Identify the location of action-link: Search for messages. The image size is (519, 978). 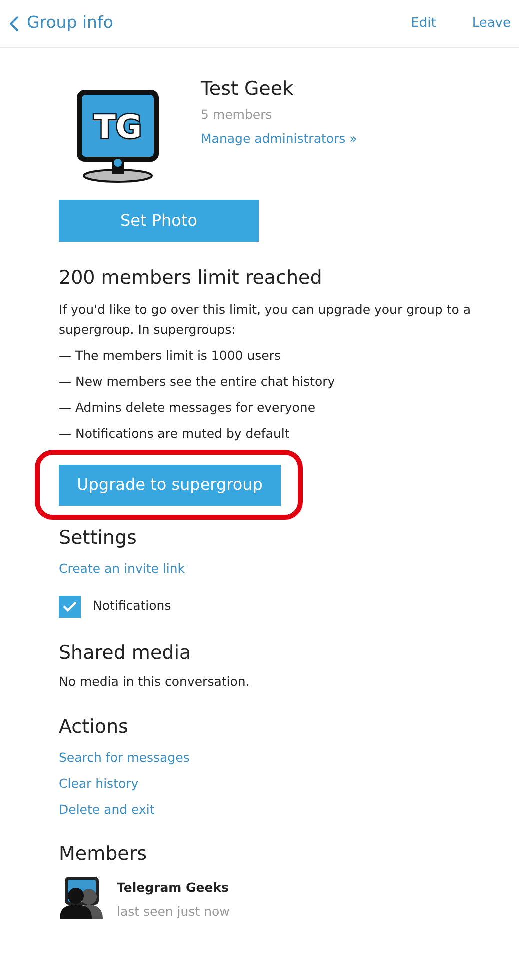
(124, 758).